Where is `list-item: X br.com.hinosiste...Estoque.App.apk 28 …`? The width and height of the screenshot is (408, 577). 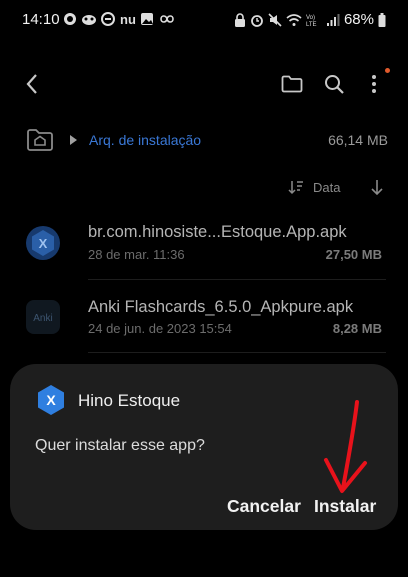 list-item: X br.com.hinosiste...Estoque.App.apk 28 … is located at coordinates (204, 248).